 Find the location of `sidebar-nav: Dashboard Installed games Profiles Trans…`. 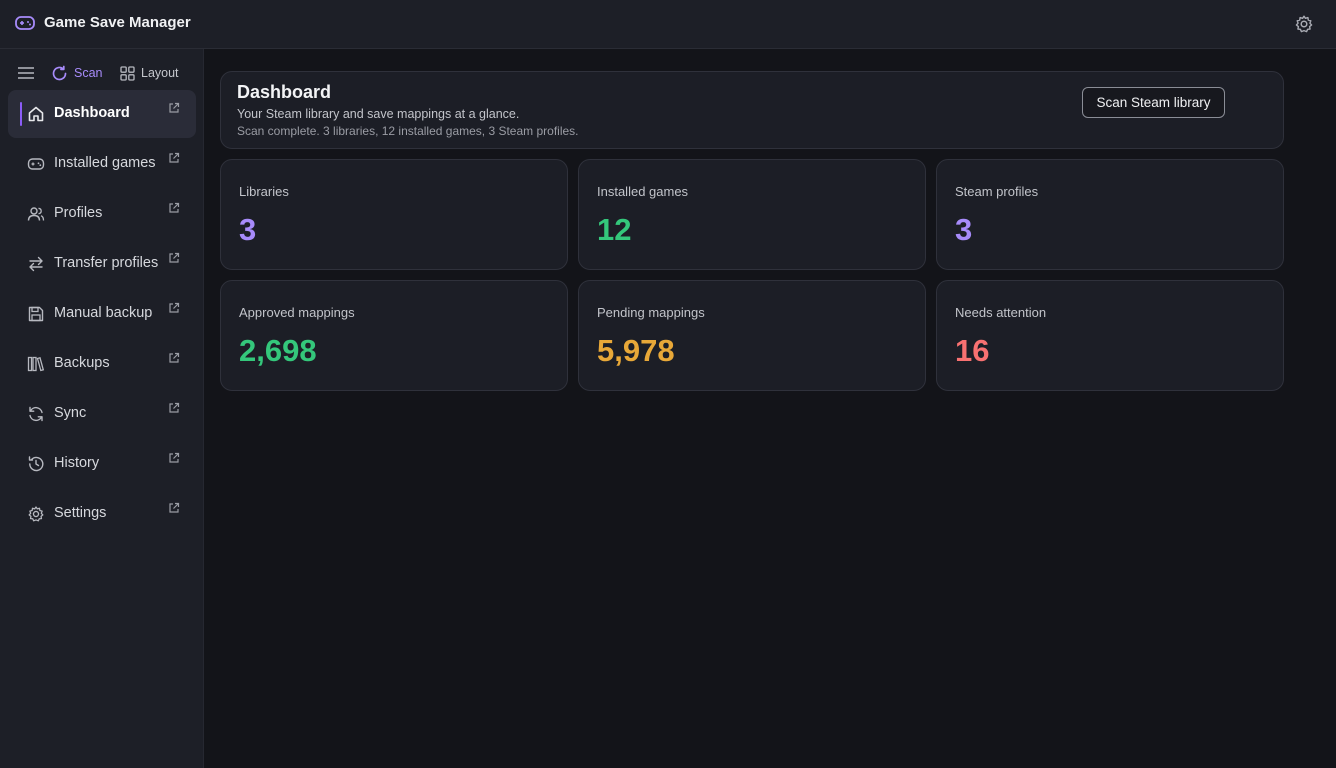

sidebar-nav: Dashboard Installed games Profiles Trans… is located at coordinates (102, 315).